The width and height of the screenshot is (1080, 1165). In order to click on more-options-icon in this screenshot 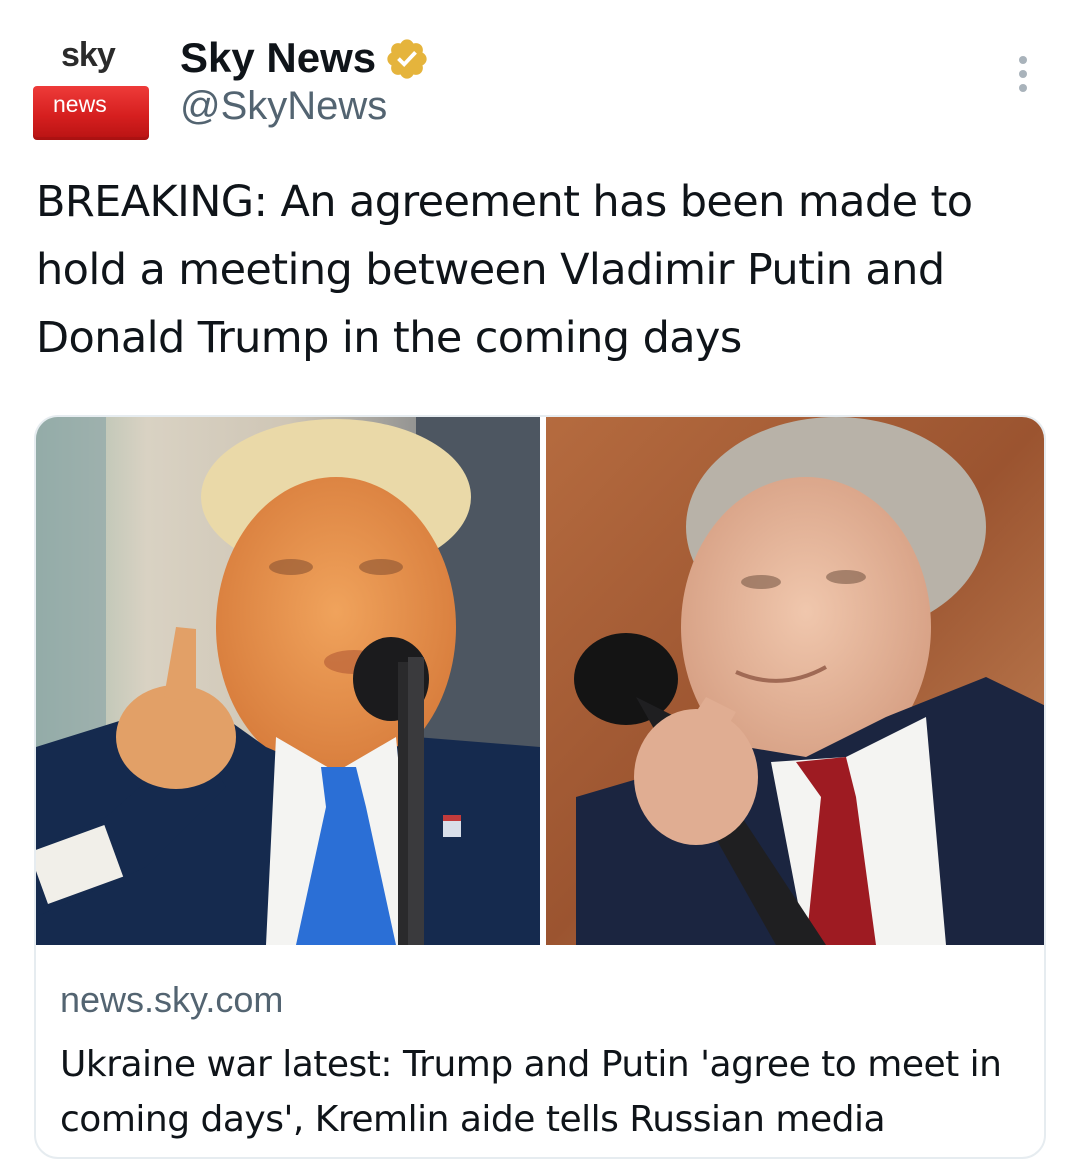, I will do `click(1023, 74)`.